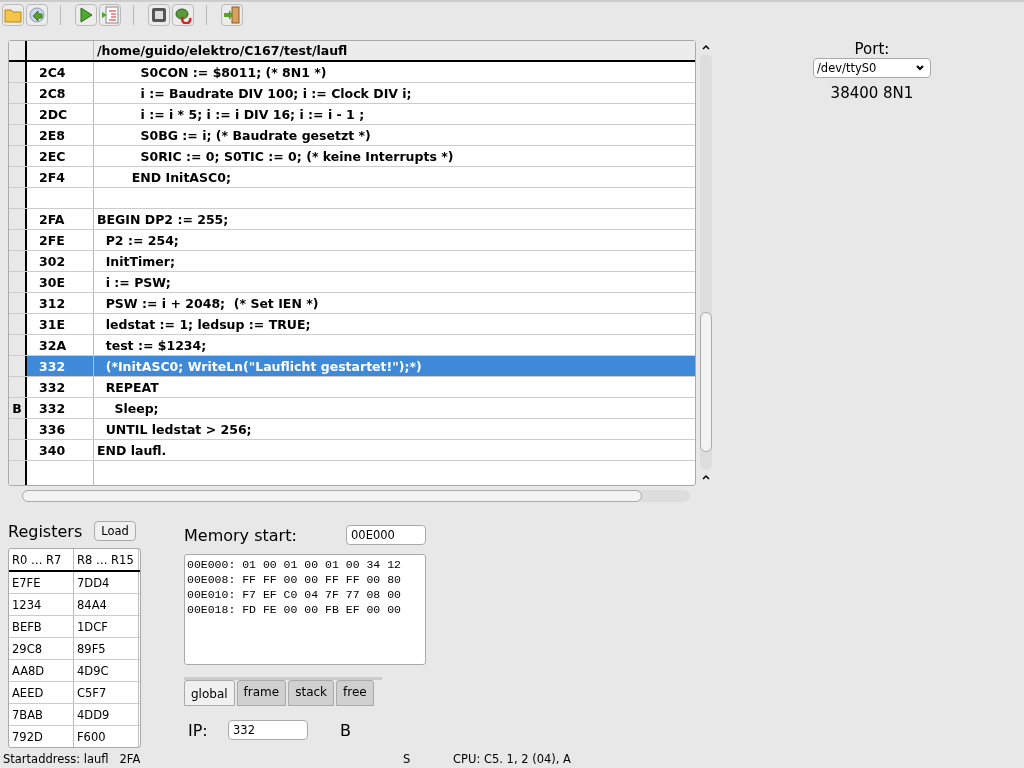 Image resolution: width=1024 pixels, height=768 pixels. What do you see at coordinates (139, 261) in the screenshot?
I see `code-line: InitTimer;` at bounding box center [139, 261].